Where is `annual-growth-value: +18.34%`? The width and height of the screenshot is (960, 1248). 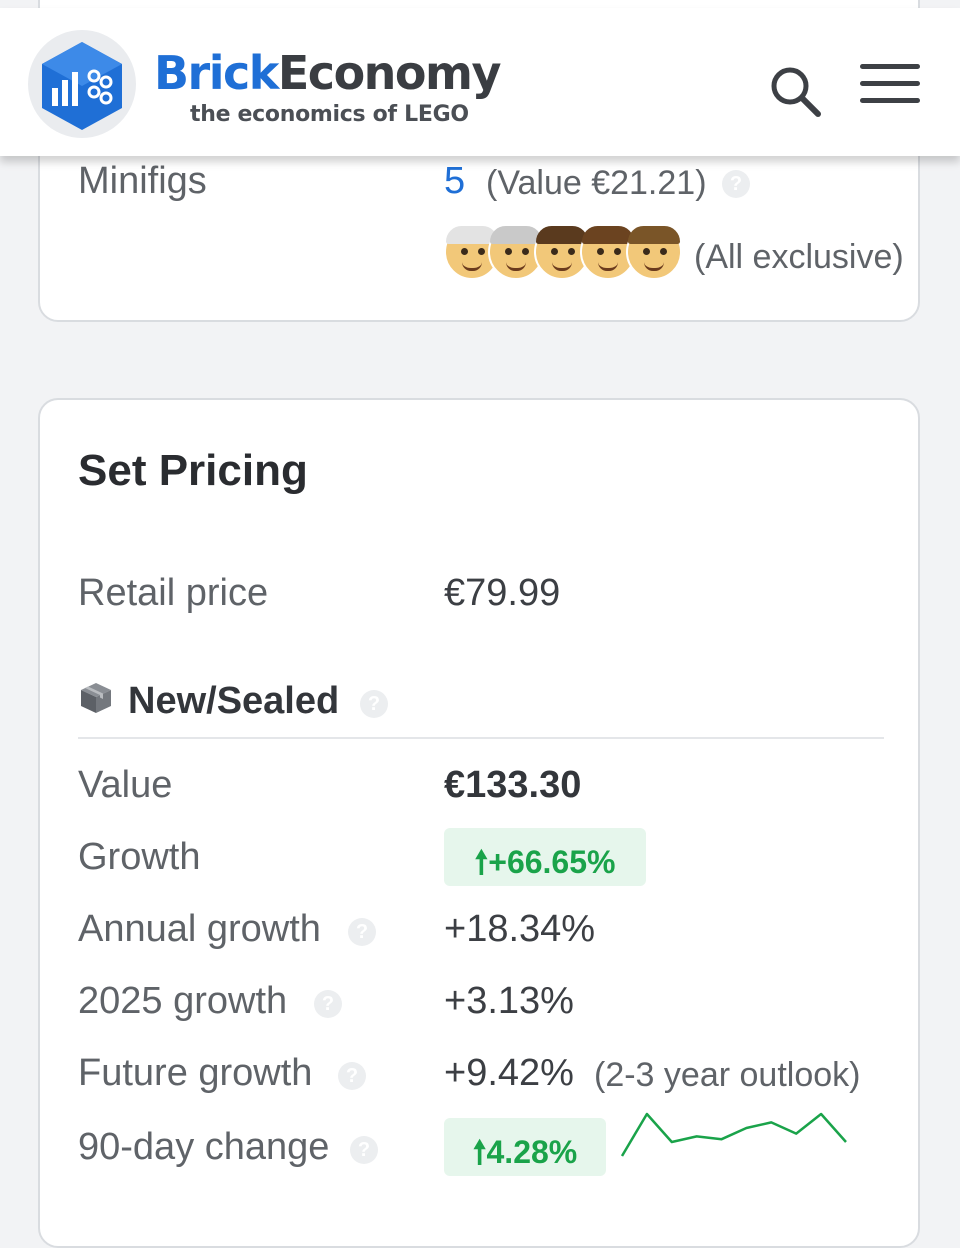 annual-growth-value: +18.34% is located at coordinates (520, 929).